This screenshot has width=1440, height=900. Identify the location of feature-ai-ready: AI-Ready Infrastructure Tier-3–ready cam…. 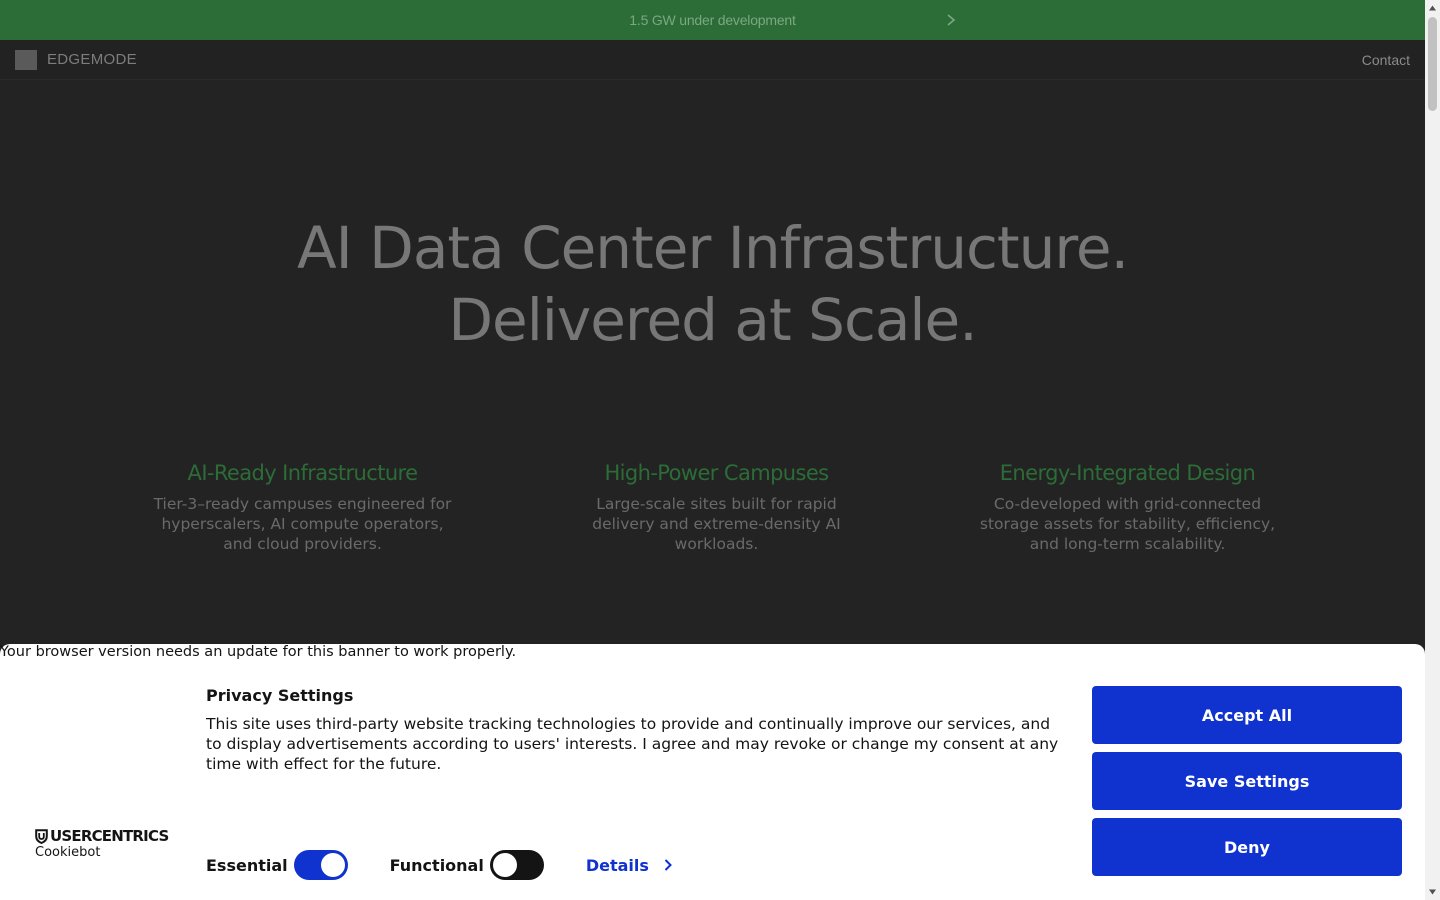
(302, 506).